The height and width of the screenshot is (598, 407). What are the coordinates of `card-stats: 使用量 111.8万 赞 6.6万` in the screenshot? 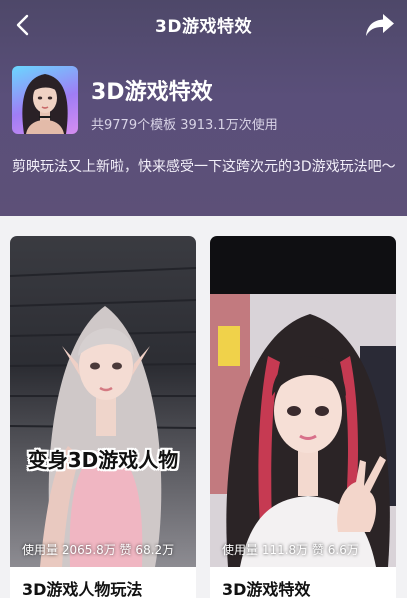 It's located at (290, 550).